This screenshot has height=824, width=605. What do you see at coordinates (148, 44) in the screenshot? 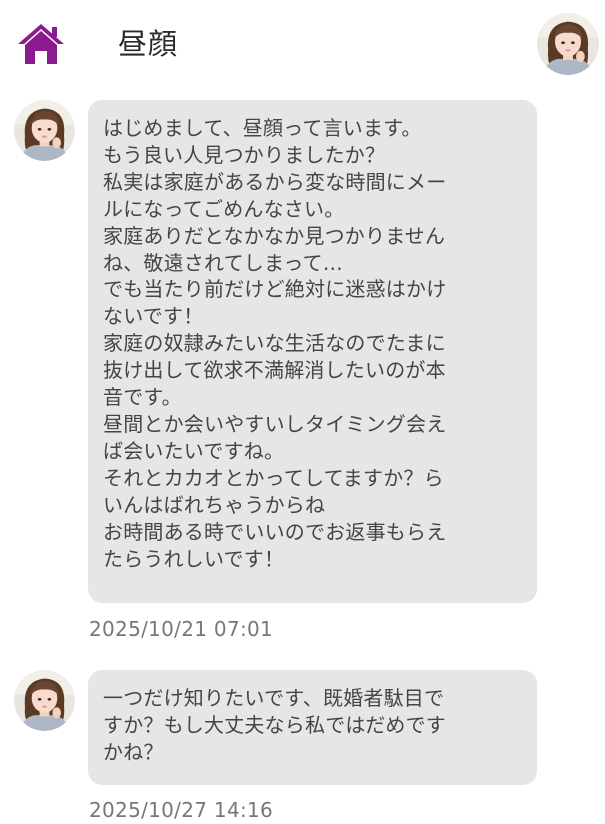
I see `page-title: 昼顔` at bounding box center [148, 44].